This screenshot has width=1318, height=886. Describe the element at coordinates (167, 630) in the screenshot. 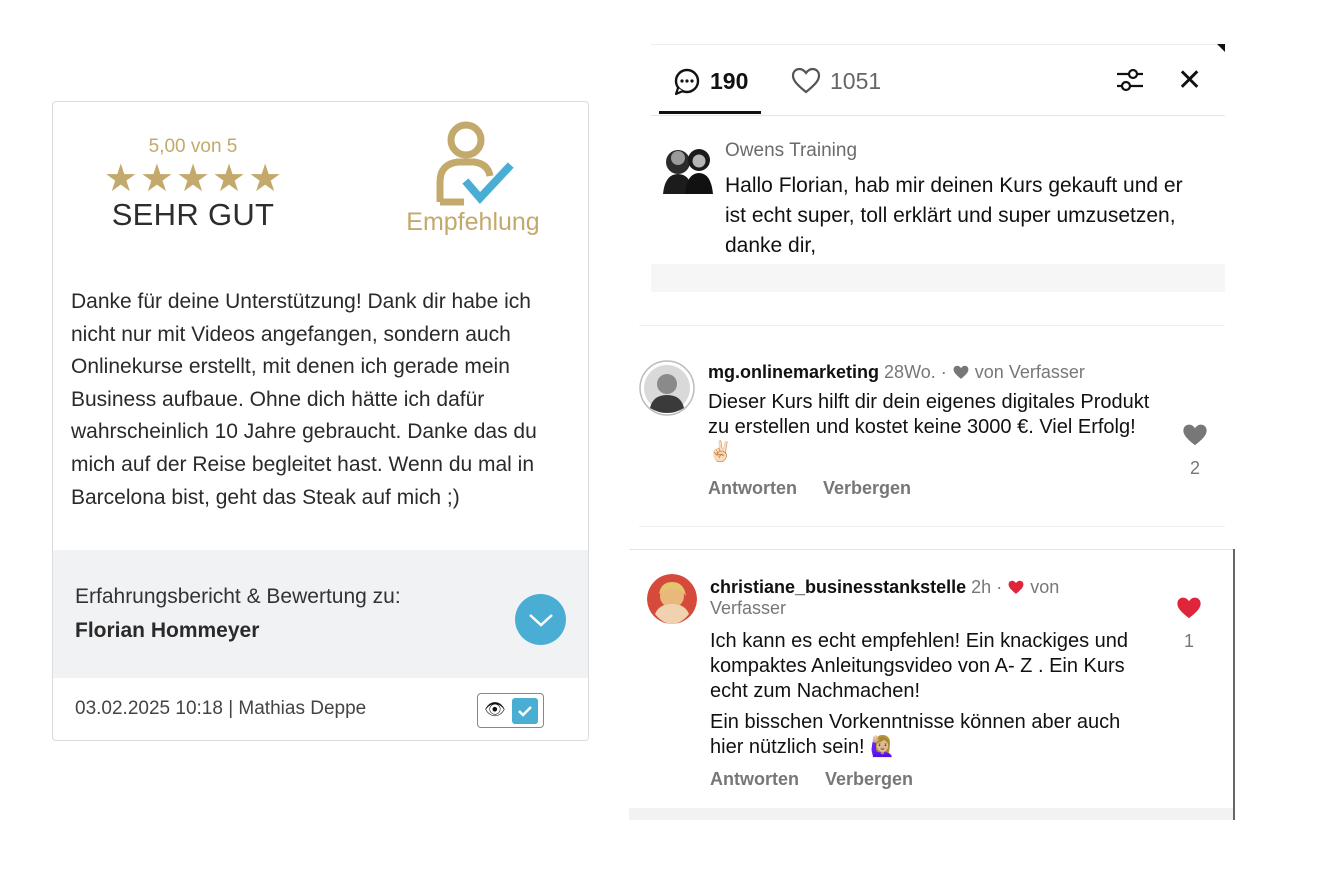

I see `review-subject-name: Florian Hommeyer` at that location.